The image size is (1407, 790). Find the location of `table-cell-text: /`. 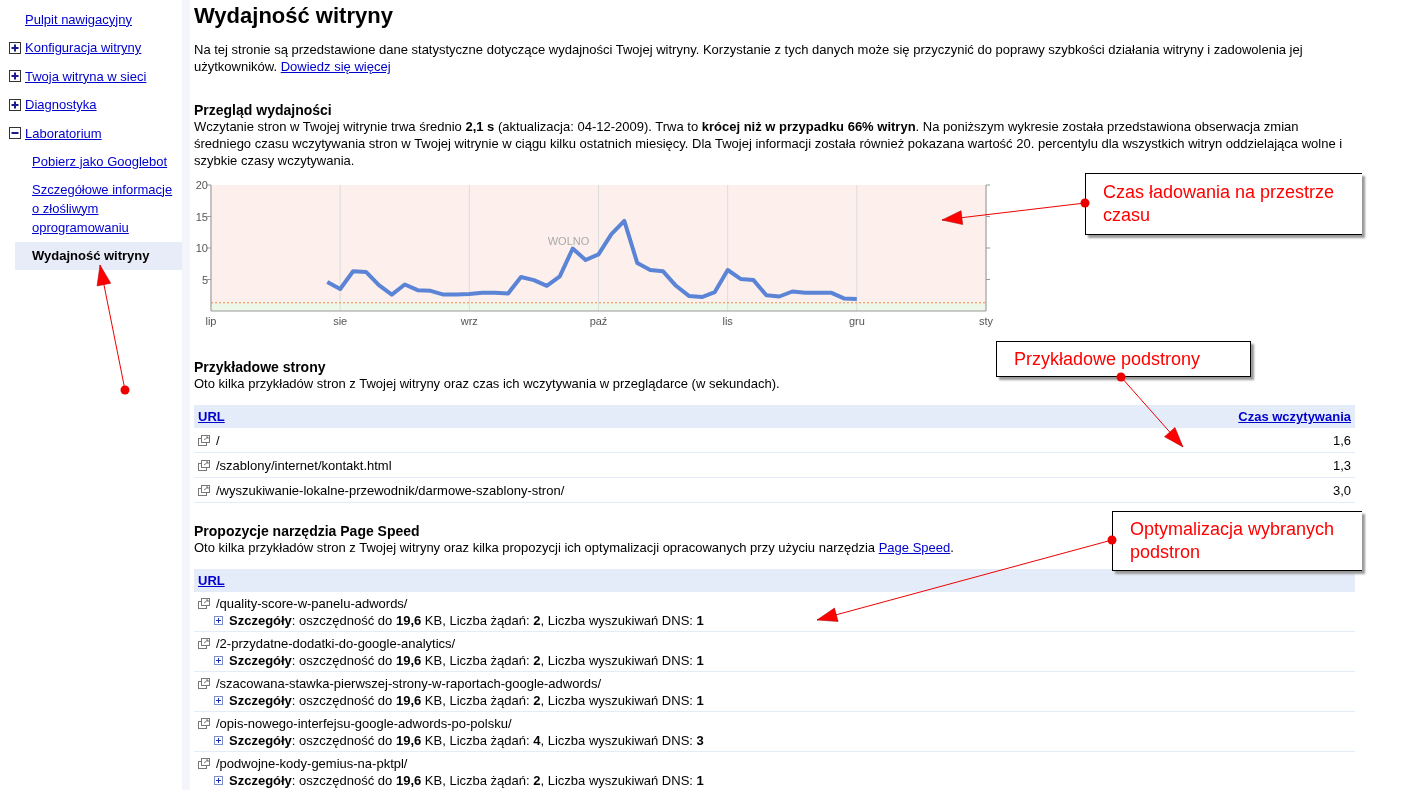

table-cell-text: / is located at coordinates (218, 440).